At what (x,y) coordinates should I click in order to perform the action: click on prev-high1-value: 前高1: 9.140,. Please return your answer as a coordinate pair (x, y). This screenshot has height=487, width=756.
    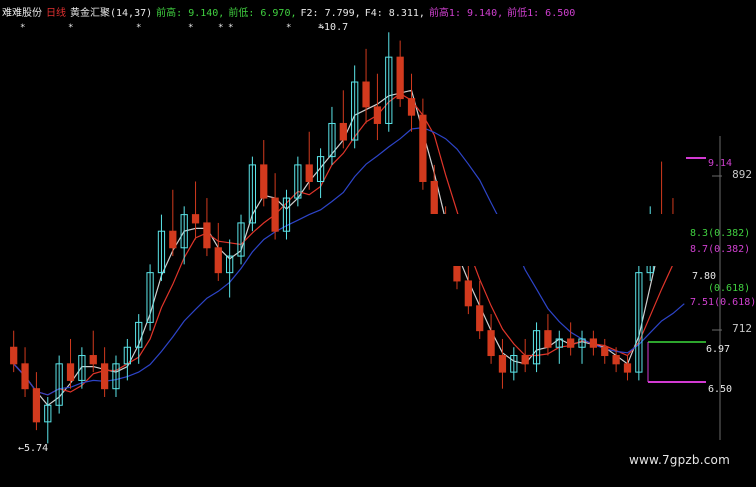
    Looking at the image, I should click on (466, 13).